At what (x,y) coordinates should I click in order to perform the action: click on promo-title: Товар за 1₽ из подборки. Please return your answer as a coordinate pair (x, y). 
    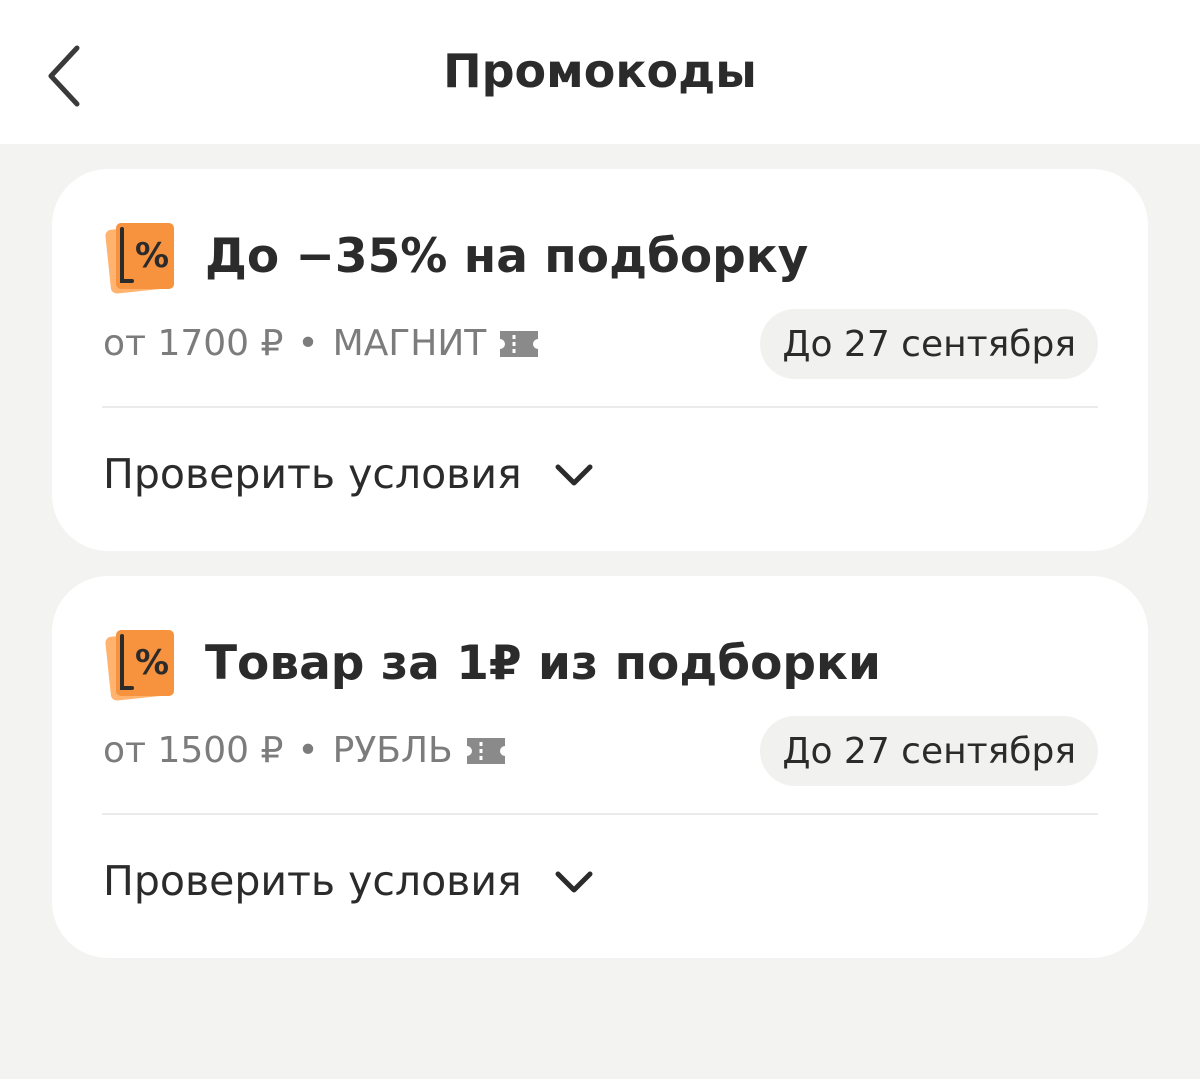
    Looking at the image, I should click on (543, 663).